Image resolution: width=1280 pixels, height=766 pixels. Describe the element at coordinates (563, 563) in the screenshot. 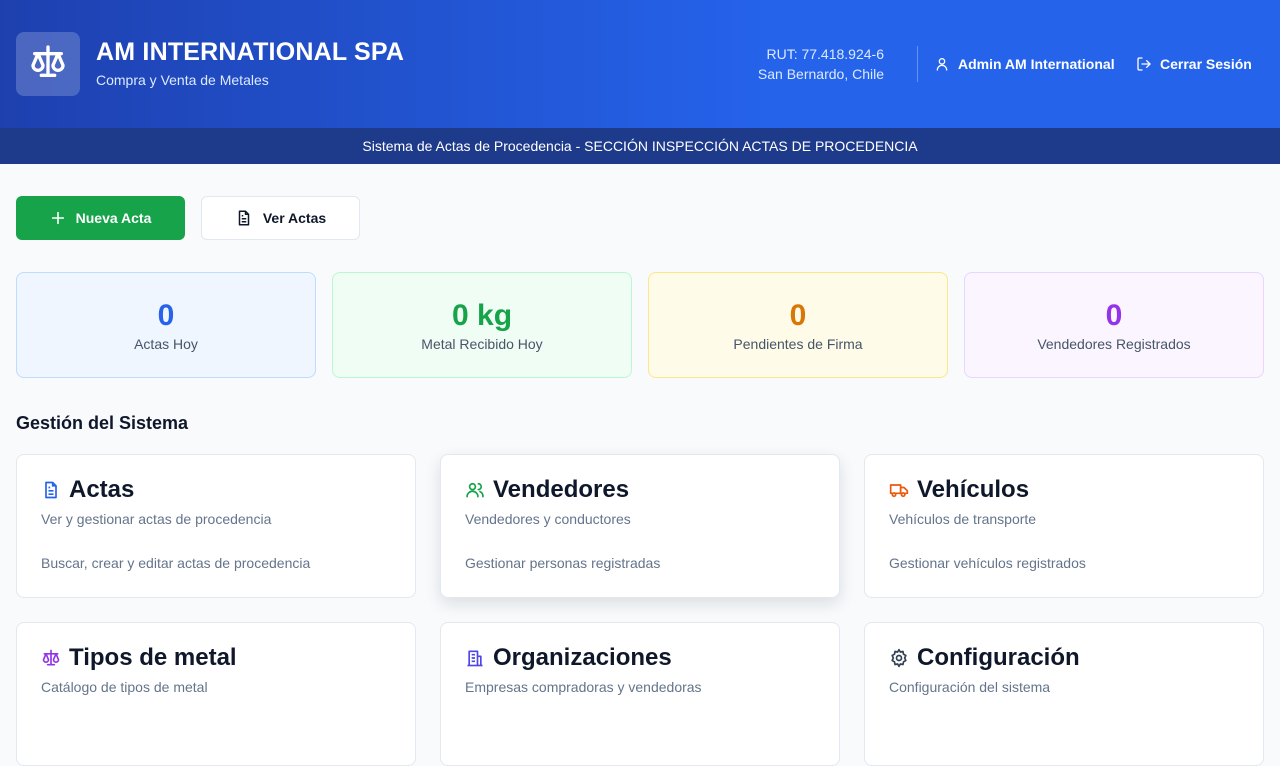

I see `card-detail: Gestionar personas registradas` at that location.